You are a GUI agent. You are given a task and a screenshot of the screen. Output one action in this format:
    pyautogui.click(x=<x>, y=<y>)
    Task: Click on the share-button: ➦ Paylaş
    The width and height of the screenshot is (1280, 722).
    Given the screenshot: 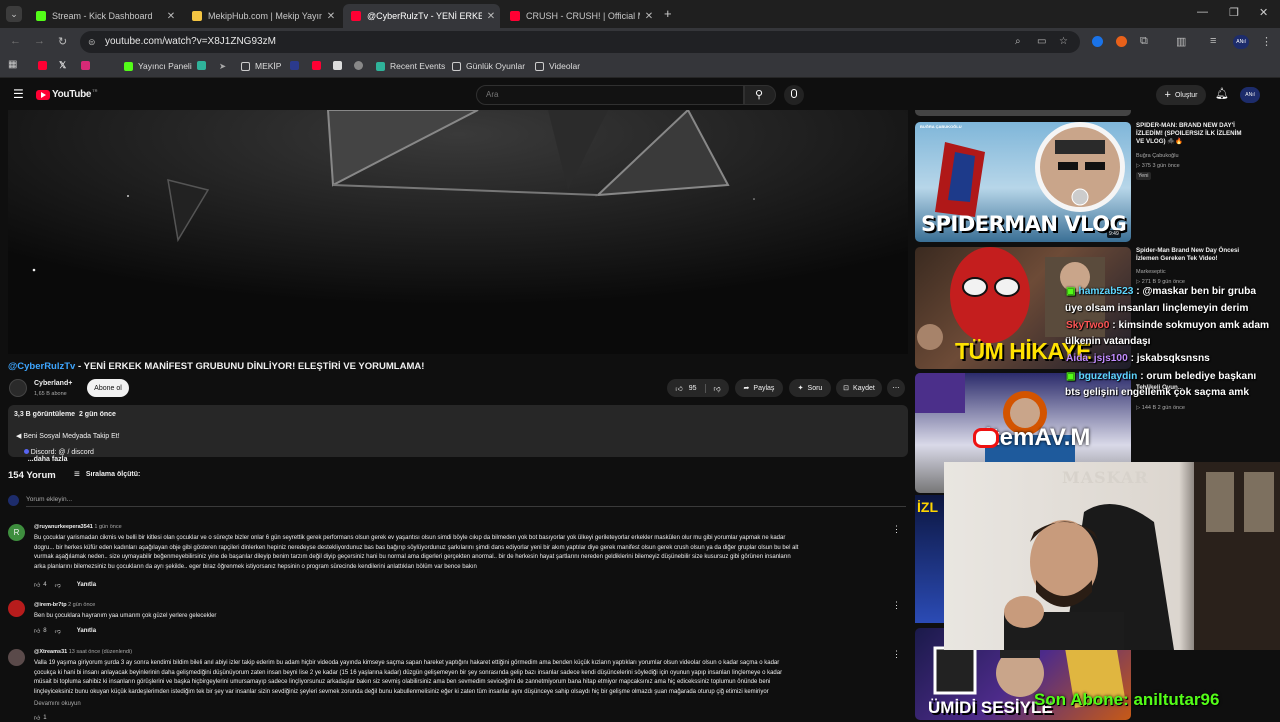 What is the action you would take?
    pyautogui.click(x=759, y=388)
    